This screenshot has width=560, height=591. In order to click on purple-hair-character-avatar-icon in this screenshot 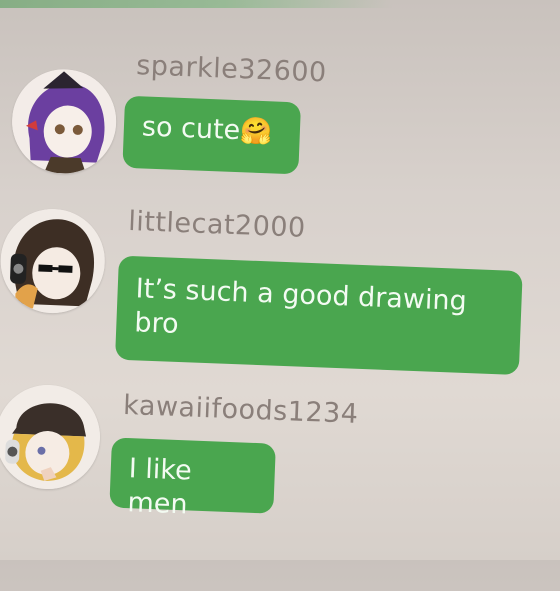, I will do `click(64, 121)`.